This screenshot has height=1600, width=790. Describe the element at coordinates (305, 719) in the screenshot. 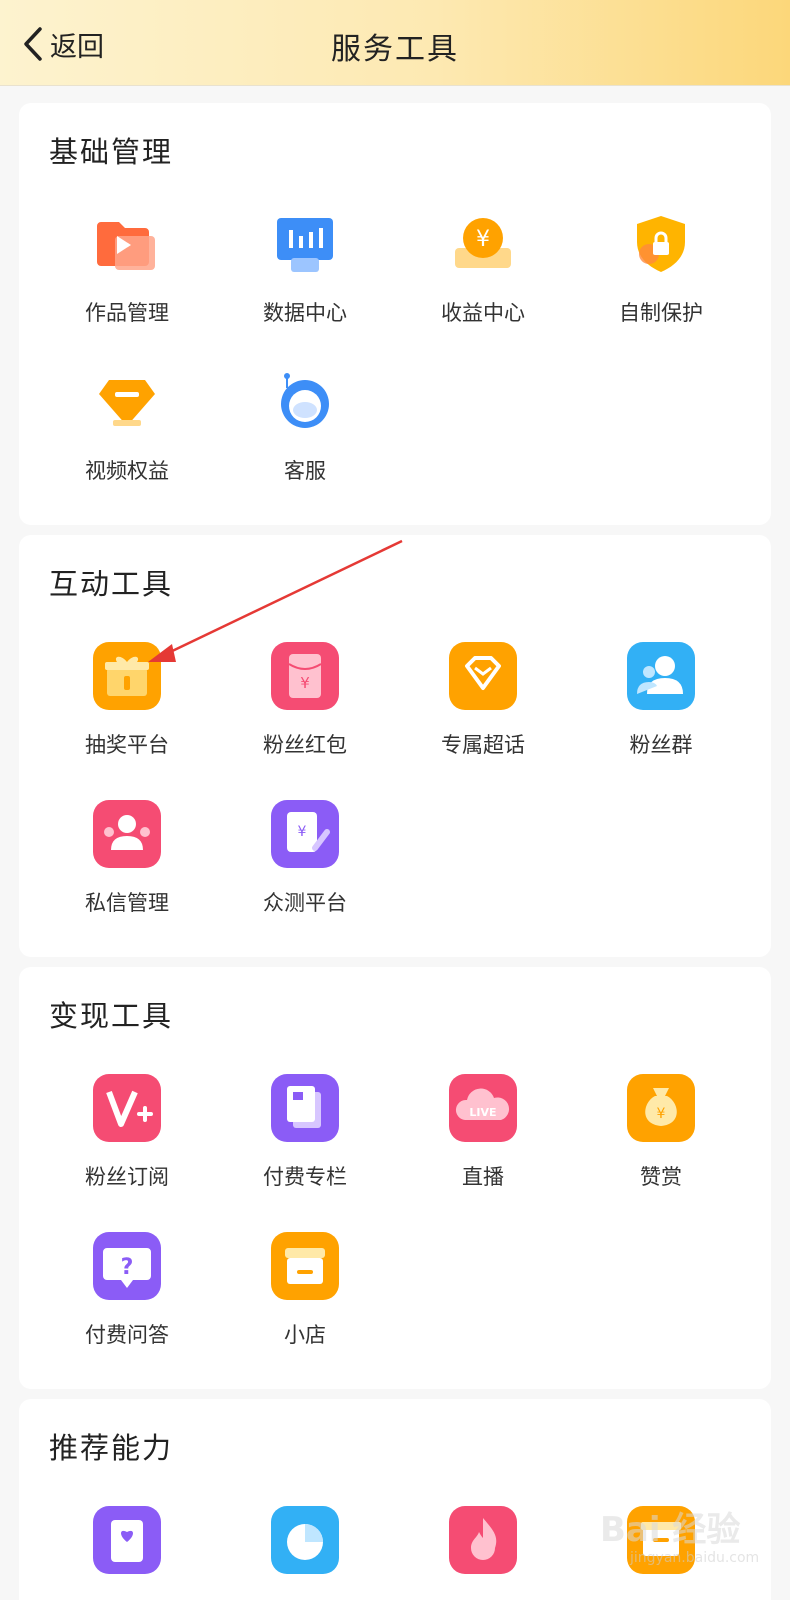

I see `tool-fan-red-packet: ¥ 粉丝红包` at that location.